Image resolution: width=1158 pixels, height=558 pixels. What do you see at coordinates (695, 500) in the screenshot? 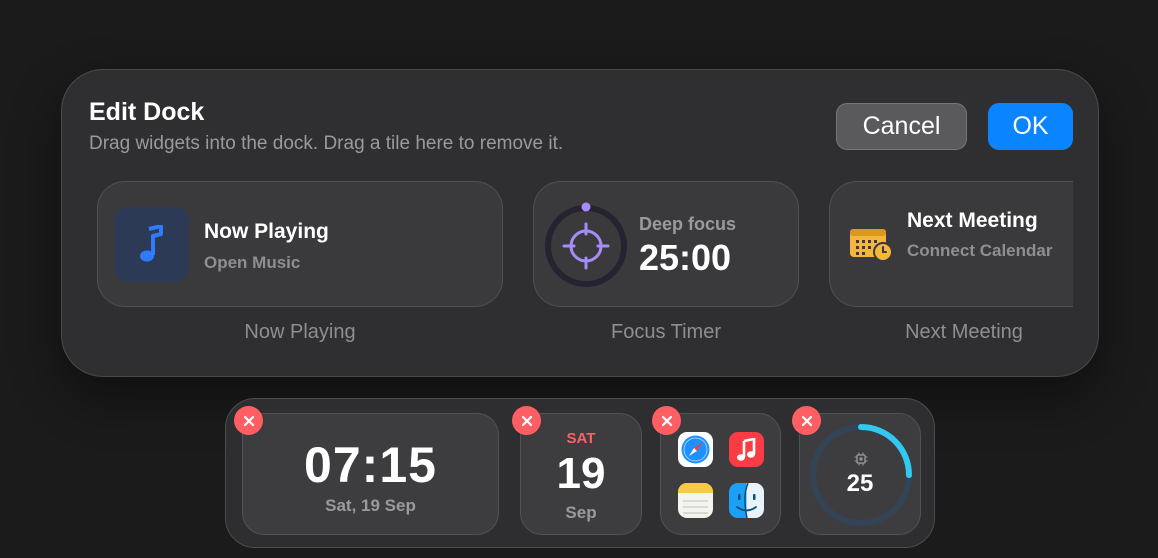
I see `notes-icon` at bounding box center [695, 500].